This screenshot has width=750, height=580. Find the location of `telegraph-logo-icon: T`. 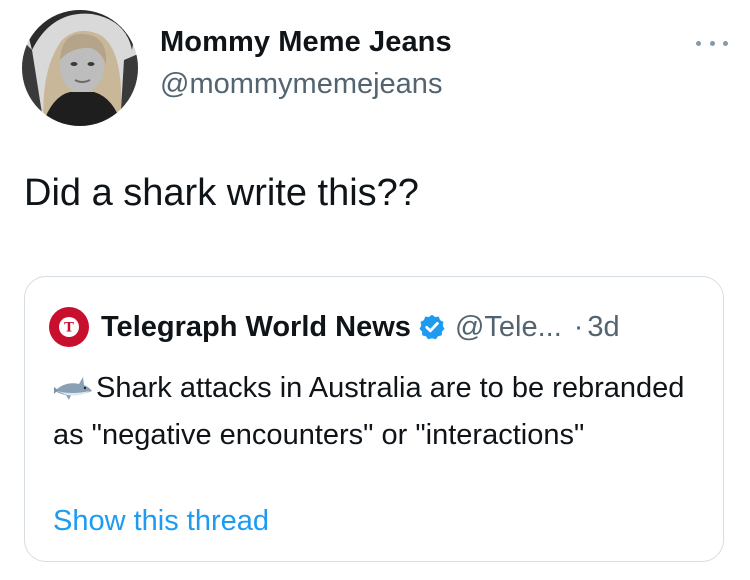

telegraph-logo-icon: T is located at coordinates (69, 327).